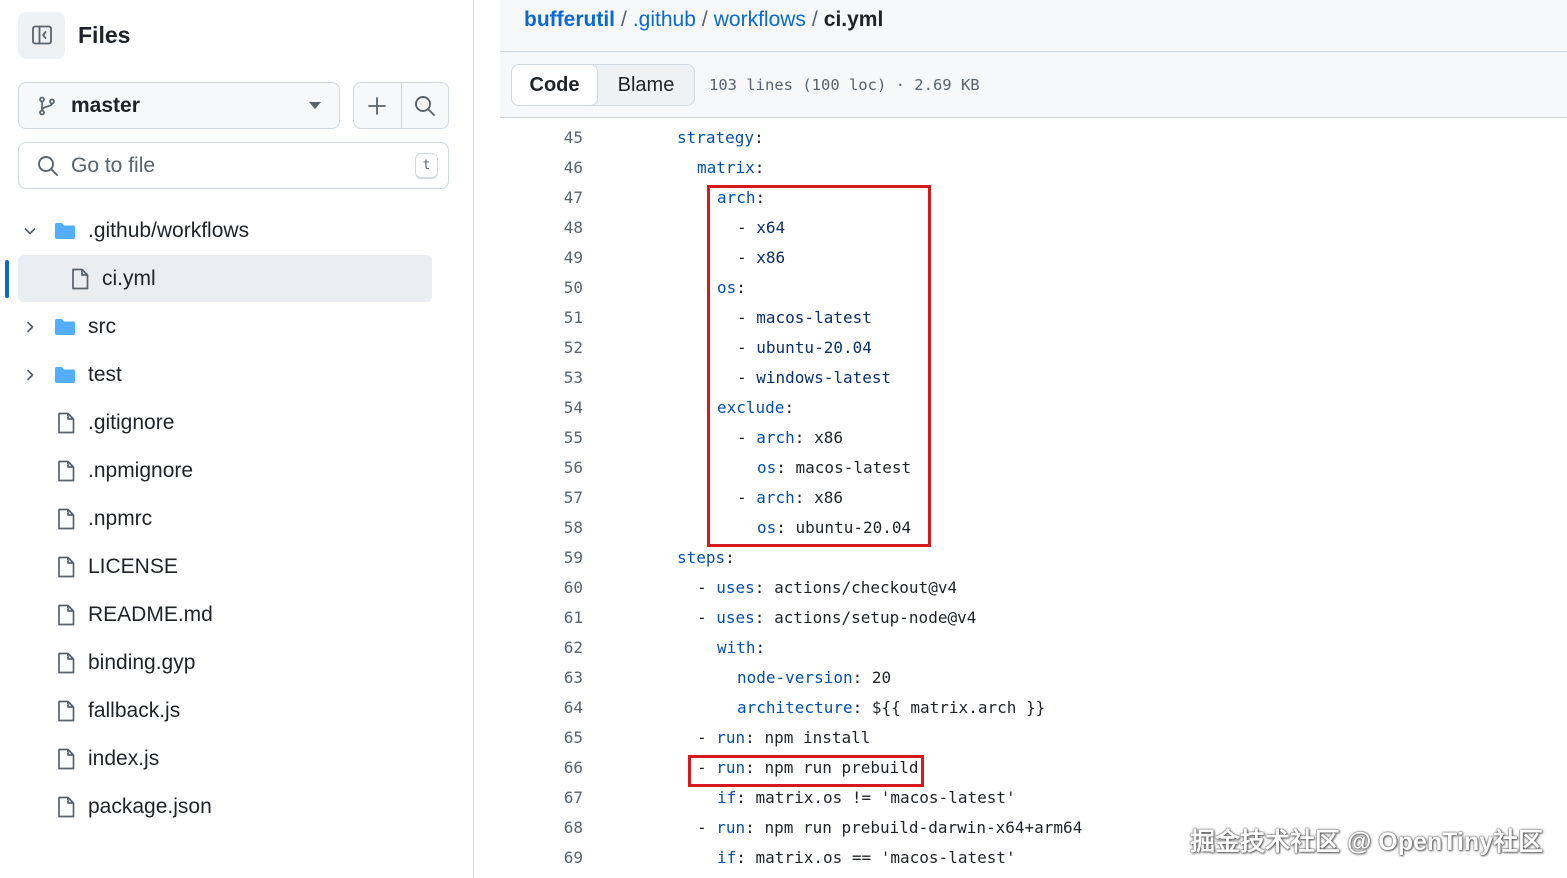  Describe the element at coordinates (541, 228) in the screenshot. I see `line-number: 48` at that location.